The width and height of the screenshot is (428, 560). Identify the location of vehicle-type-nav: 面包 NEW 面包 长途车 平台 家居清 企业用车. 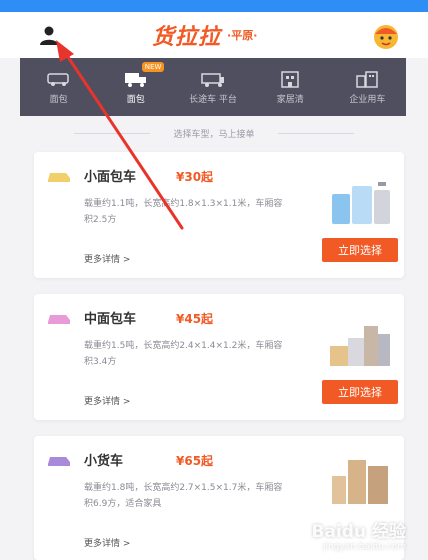
(213, 87).